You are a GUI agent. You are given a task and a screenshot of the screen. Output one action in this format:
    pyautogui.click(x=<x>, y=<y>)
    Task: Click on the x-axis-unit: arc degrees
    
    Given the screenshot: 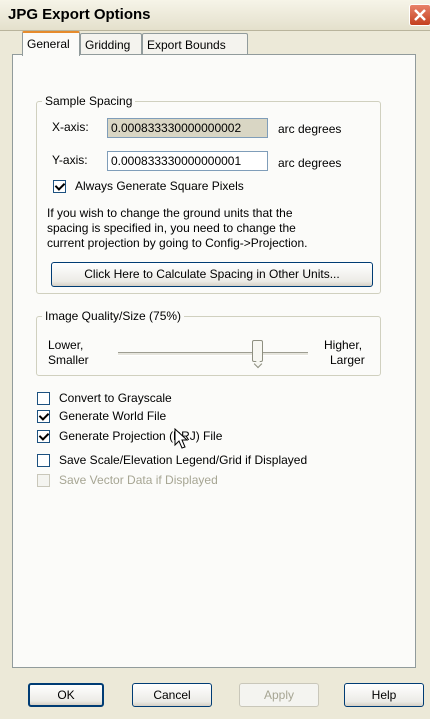 What is the action you would take?
    pyautogui.click(x=310, y=129)
    